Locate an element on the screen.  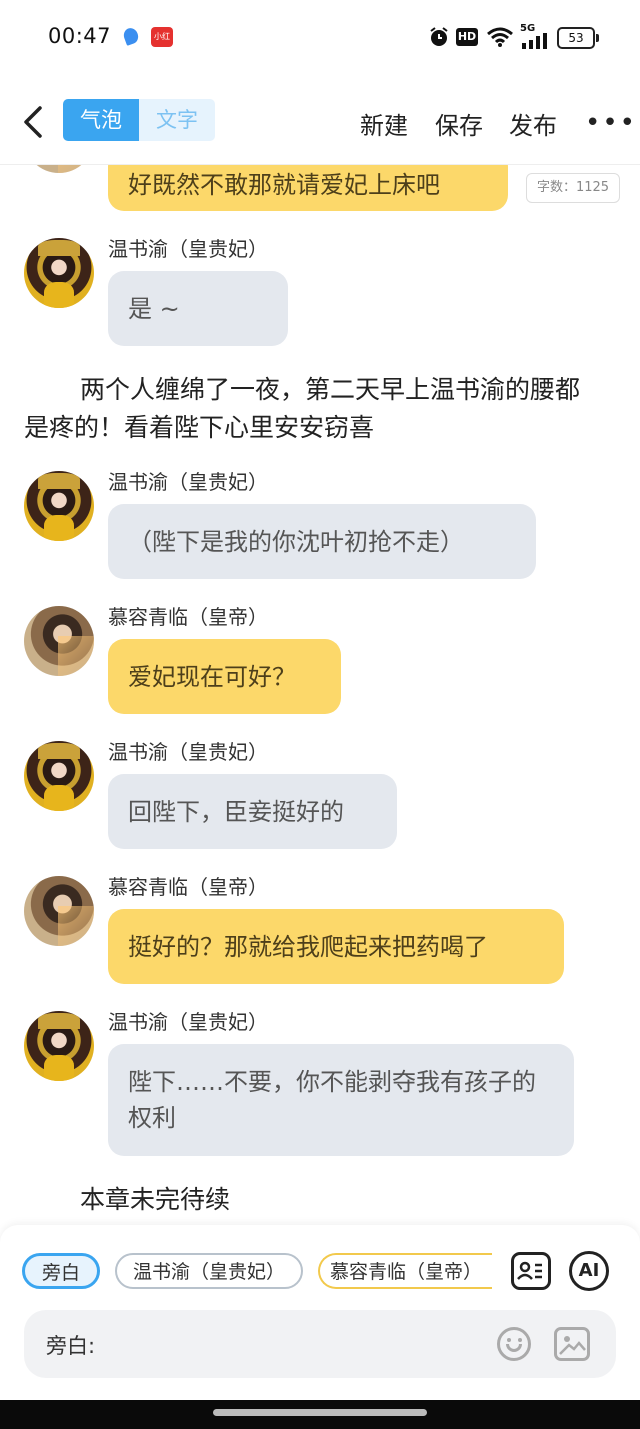
composer-panel: 旁白 温书渝（皇贵妃） 慕容青临（皇帝） AI 旁白: is located at coordinates (320, 1312).